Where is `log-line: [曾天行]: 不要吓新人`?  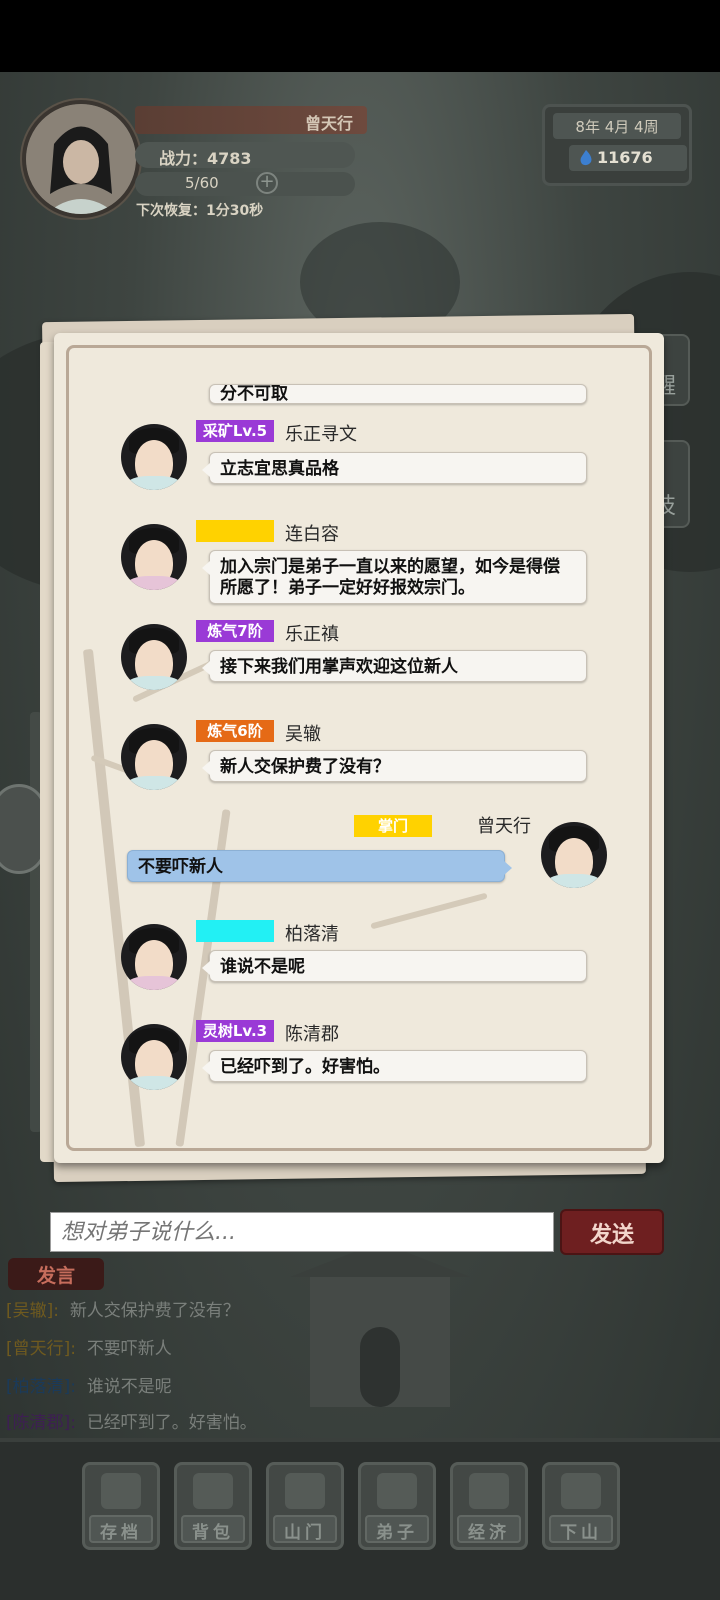
log-line: [曾天行]: 不要吓新人 is located at coordinates (89, 1346).